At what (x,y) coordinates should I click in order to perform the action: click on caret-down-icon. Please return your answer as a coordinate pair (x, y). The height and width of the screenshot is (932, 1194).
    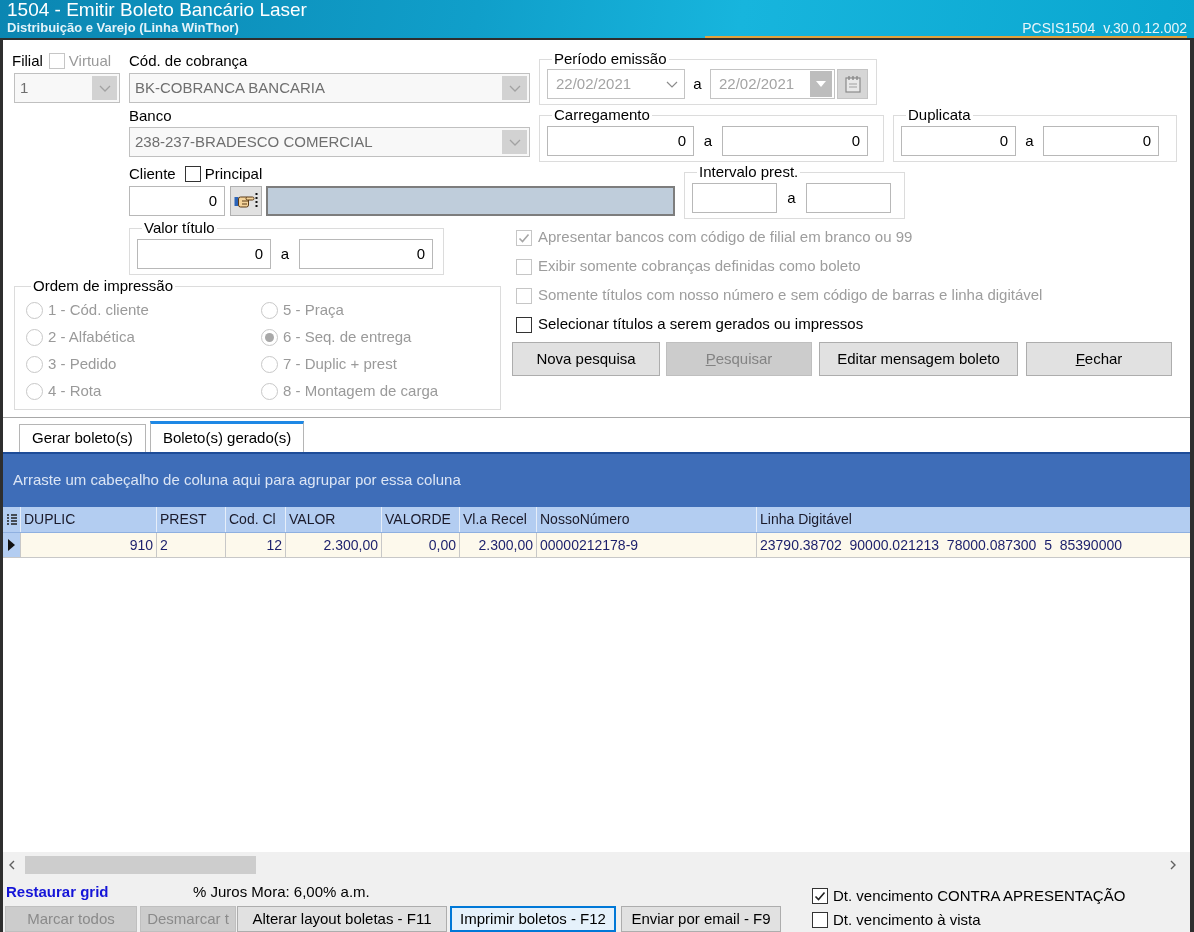
    Looking at the image, I should click on (821, 84).